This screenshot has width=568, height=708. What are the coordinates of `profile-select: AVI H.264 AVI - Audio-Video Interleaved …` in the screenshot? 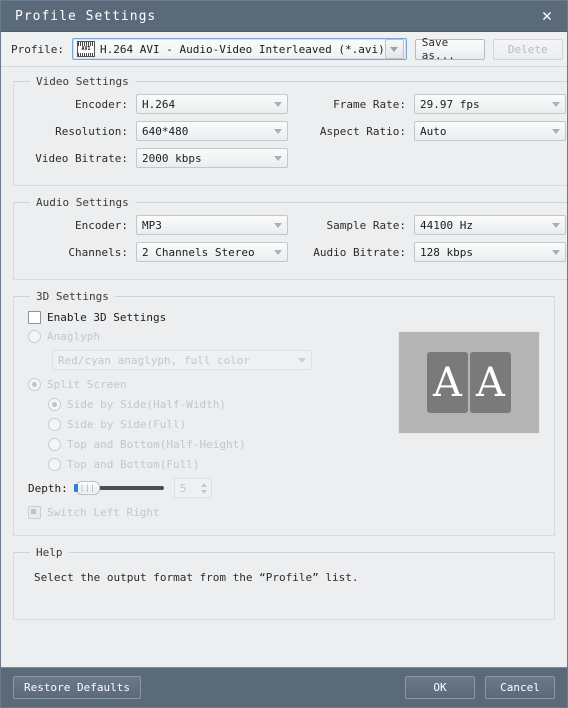 It's located at (239, 49).